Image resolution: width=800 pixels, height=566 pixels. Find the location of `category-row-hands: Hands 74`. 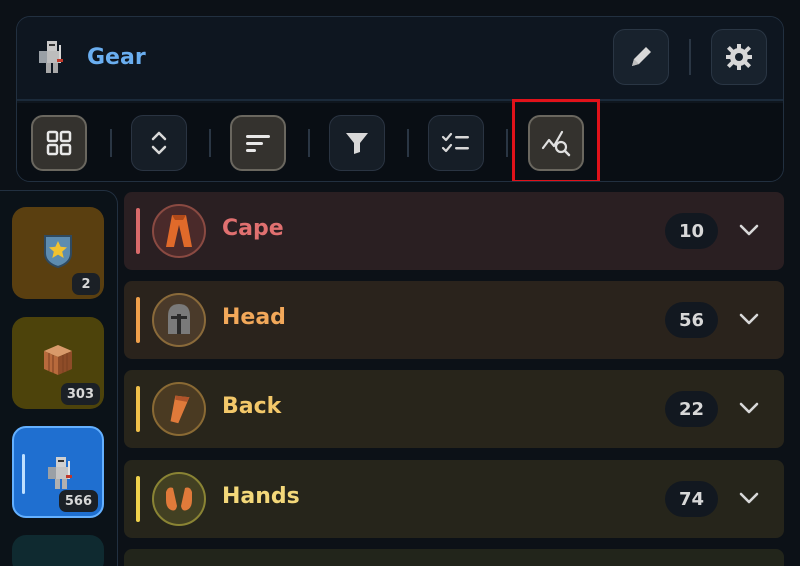

category-row-hands: Hands 74 is located at coordinates (454, 499).